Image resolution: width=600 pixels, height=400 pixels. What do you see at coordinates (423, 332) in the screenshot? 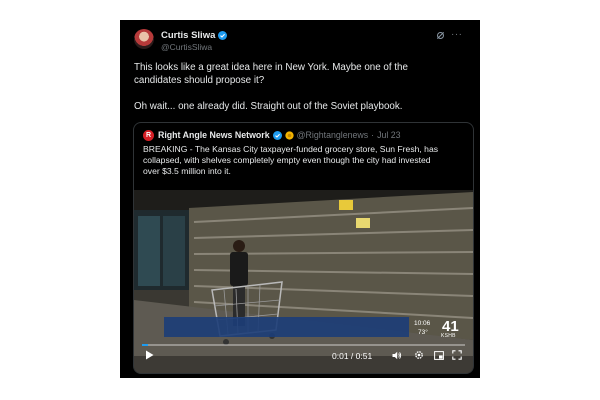
I see `overlay-temp: 73°` at bounding box center [423, 332].